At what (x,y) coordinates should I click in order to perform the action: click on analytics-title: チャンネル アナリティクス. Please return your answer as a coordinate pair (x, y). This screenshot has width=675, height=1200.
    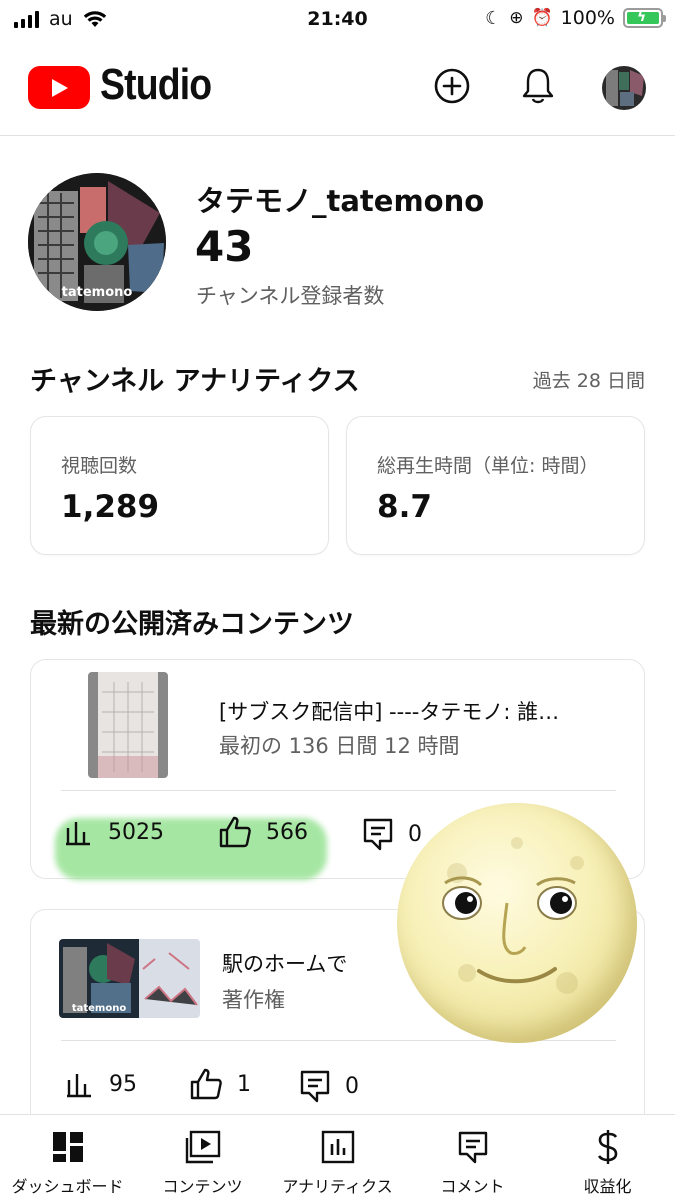
    Looking at the image, I should click on (195, 381).